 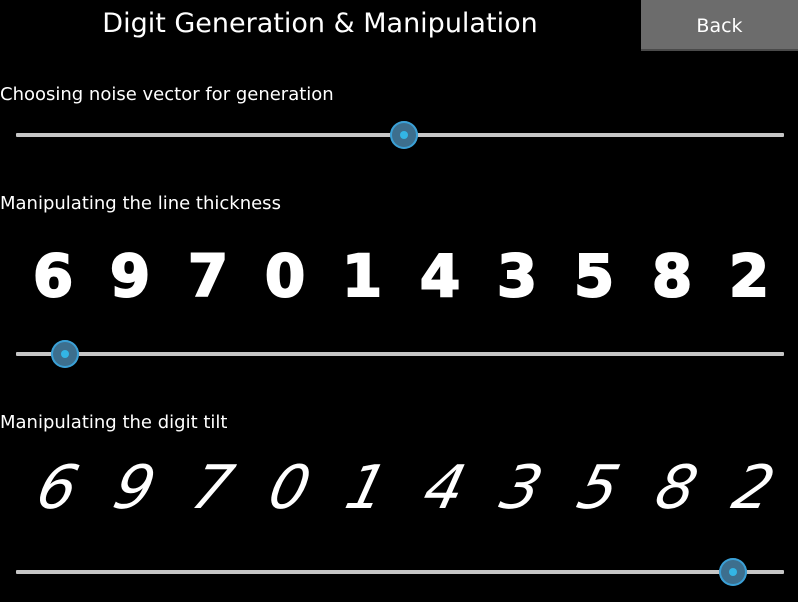 I want to click on line-thickness-slider, so click(x=400, y=354).